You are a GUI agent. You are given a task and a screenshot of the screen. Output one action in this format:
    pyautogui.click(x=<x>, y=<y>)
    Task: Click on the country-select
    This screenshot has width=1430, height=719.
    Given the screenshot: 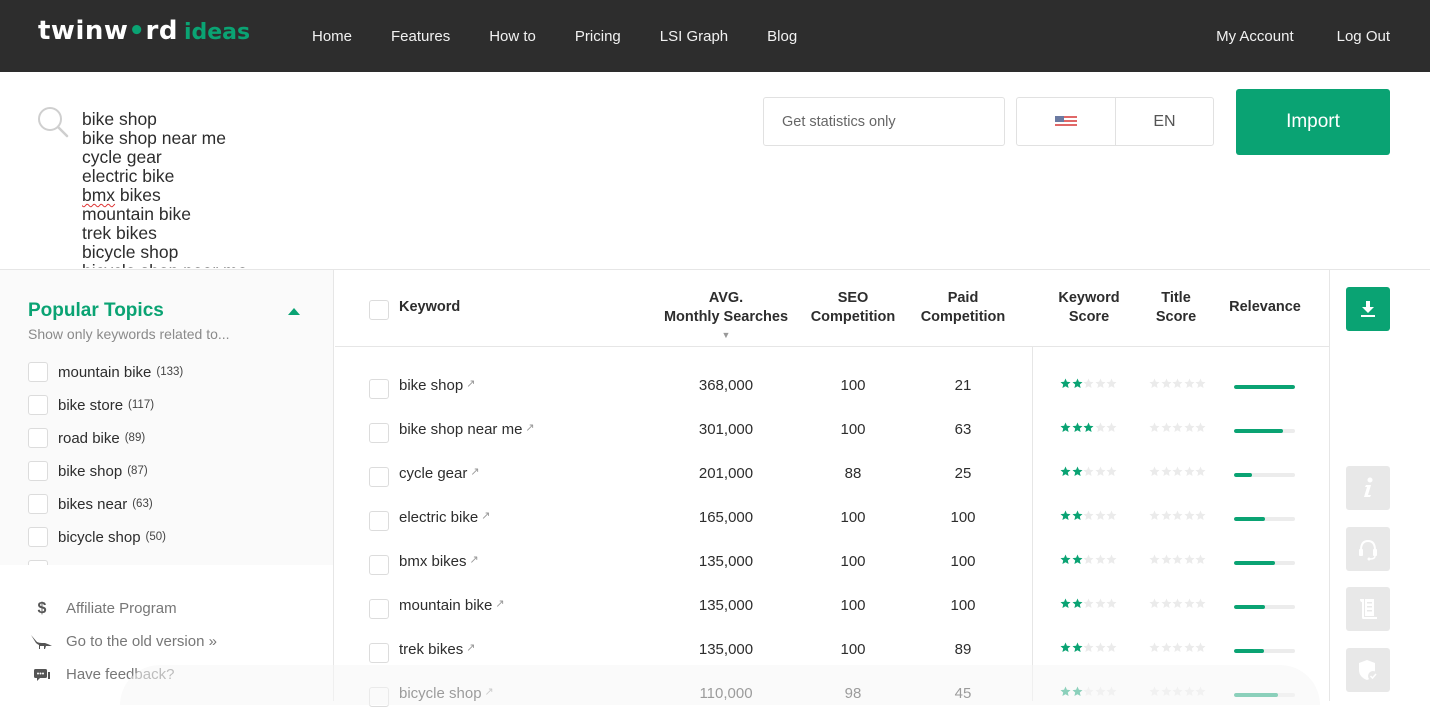 What is the action you would take?
    pyautogui.click(x=1066, y=121)
    